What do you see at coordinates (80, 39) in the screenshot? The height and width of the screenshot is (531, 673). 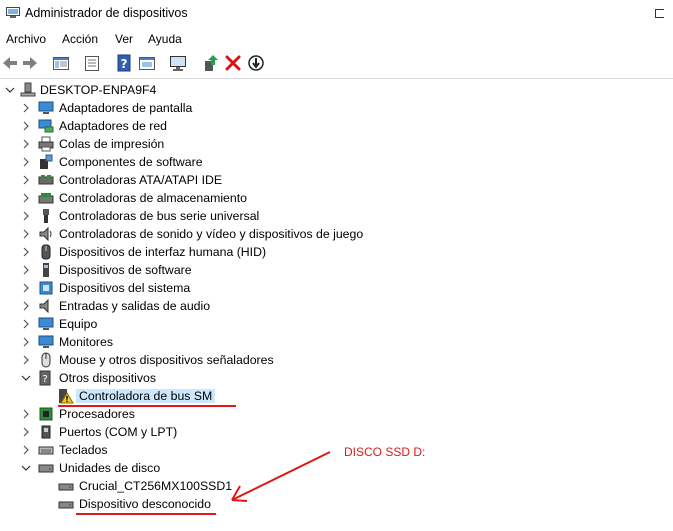 I see `menu-accion: Acción` at bounding box center [80, 39].